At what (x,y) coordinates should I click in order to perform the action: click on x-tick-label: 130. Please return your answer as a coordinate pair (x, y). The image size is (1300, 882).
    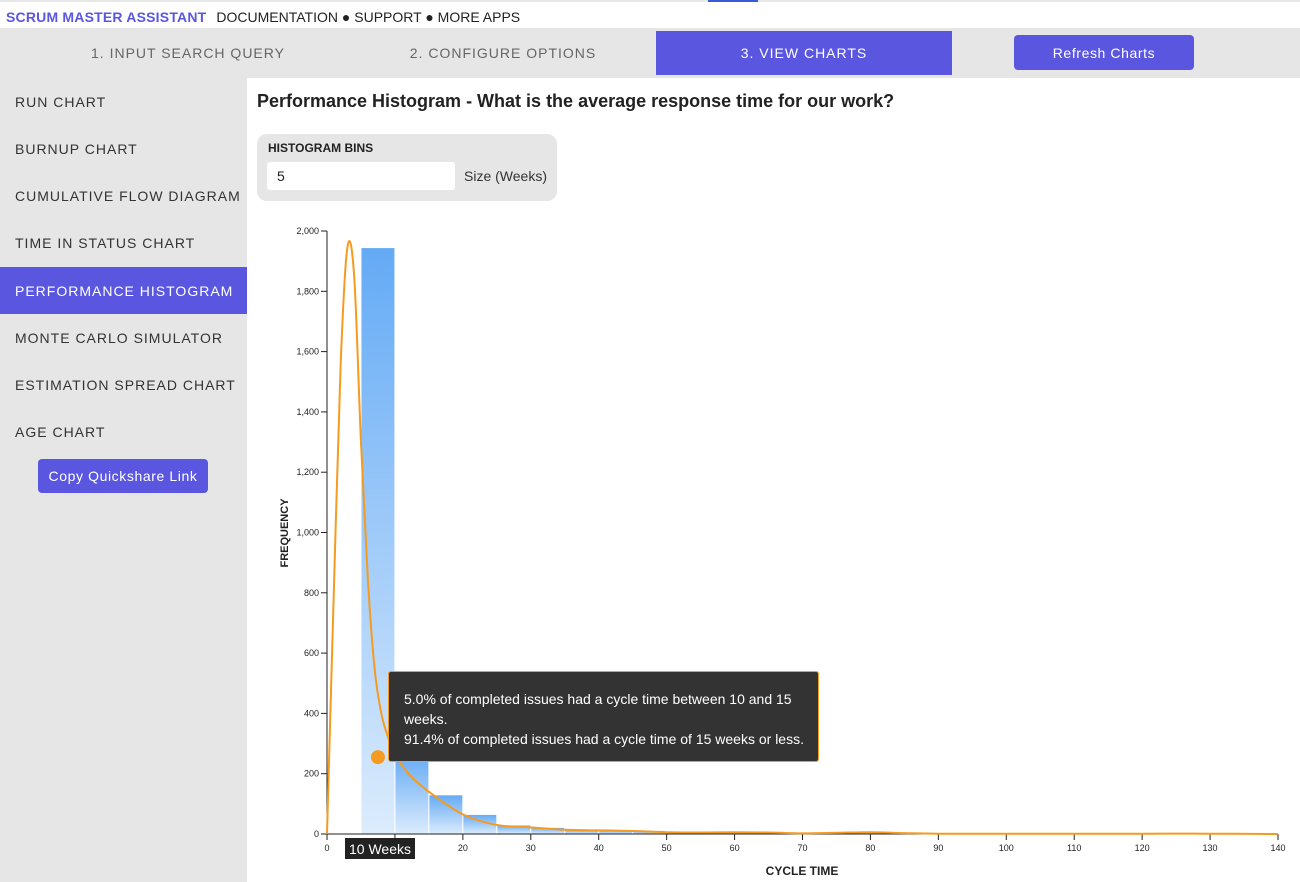
    Looking at the image, I should click on (1210, 848).